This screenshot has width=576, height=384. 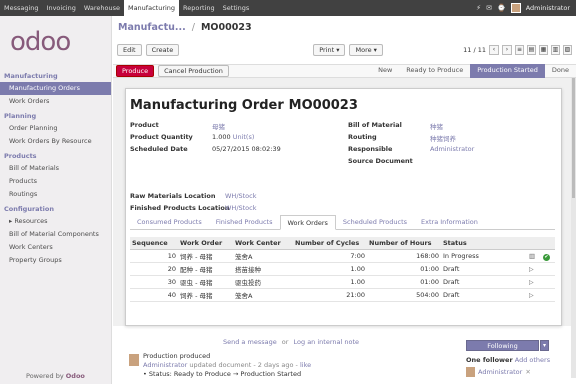 What do you see at coordinates (515, 8) in the screenshot?
I see `user-avatar` at bounding box center [515, 8].